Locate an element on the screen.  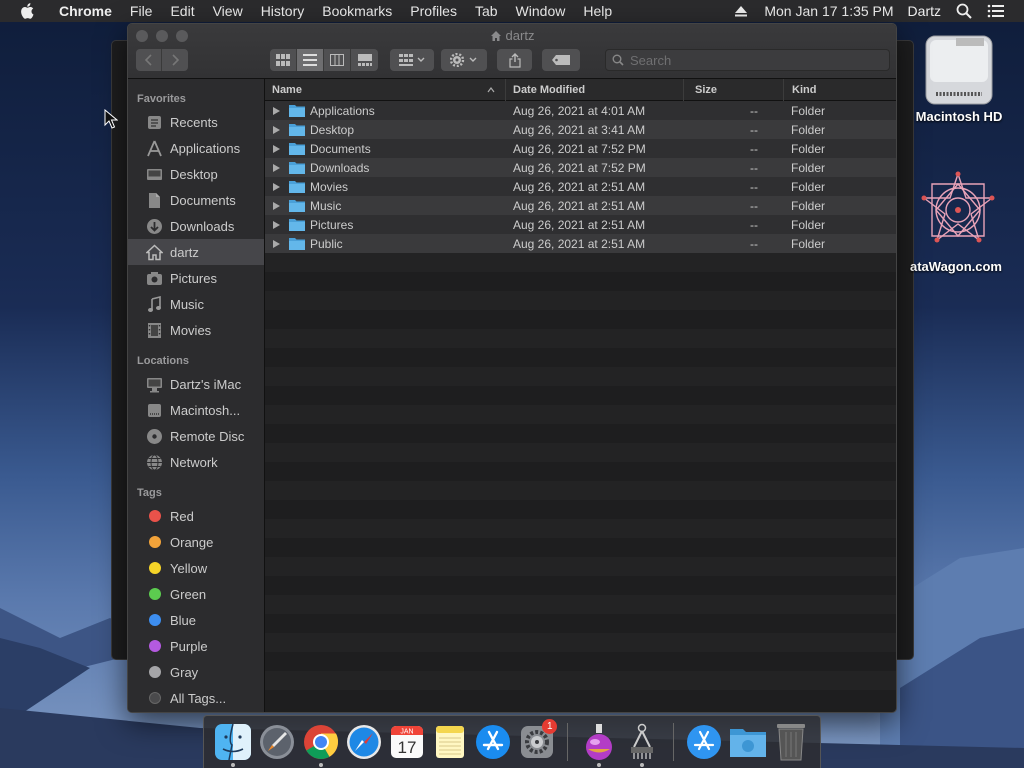
file-date: Aug 26, 2021 at 2:51 AM is located at coordinates (579, 243).